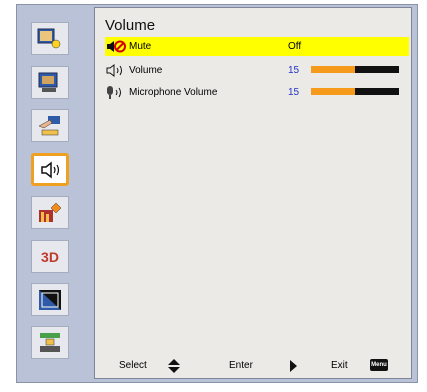 The width and height of the screenshot is (427, 392). What do you see at coordinates (114, 92) in the screenshot?
I see `microphone-icon` at bounding box center [114, 92].